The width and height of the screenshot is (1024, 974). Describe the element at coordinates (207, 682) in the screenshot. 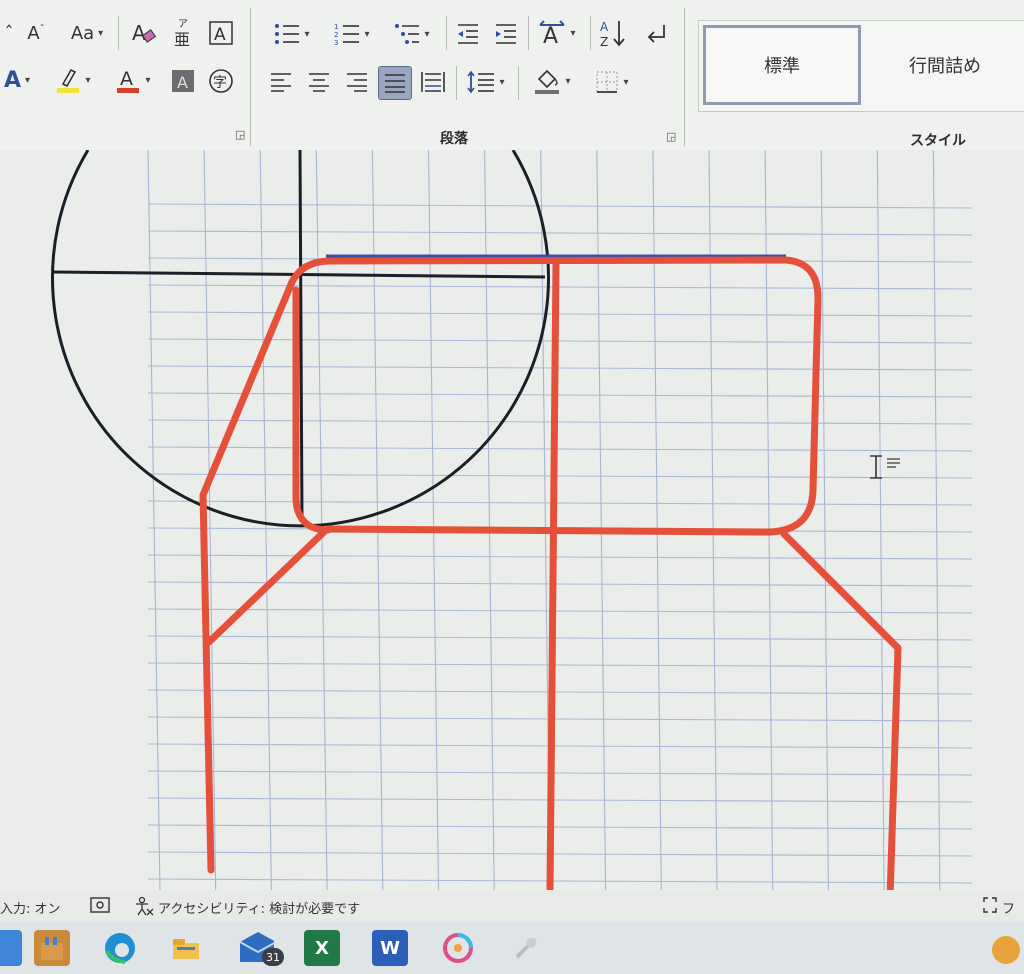

I see `red-left-leg` at that location.